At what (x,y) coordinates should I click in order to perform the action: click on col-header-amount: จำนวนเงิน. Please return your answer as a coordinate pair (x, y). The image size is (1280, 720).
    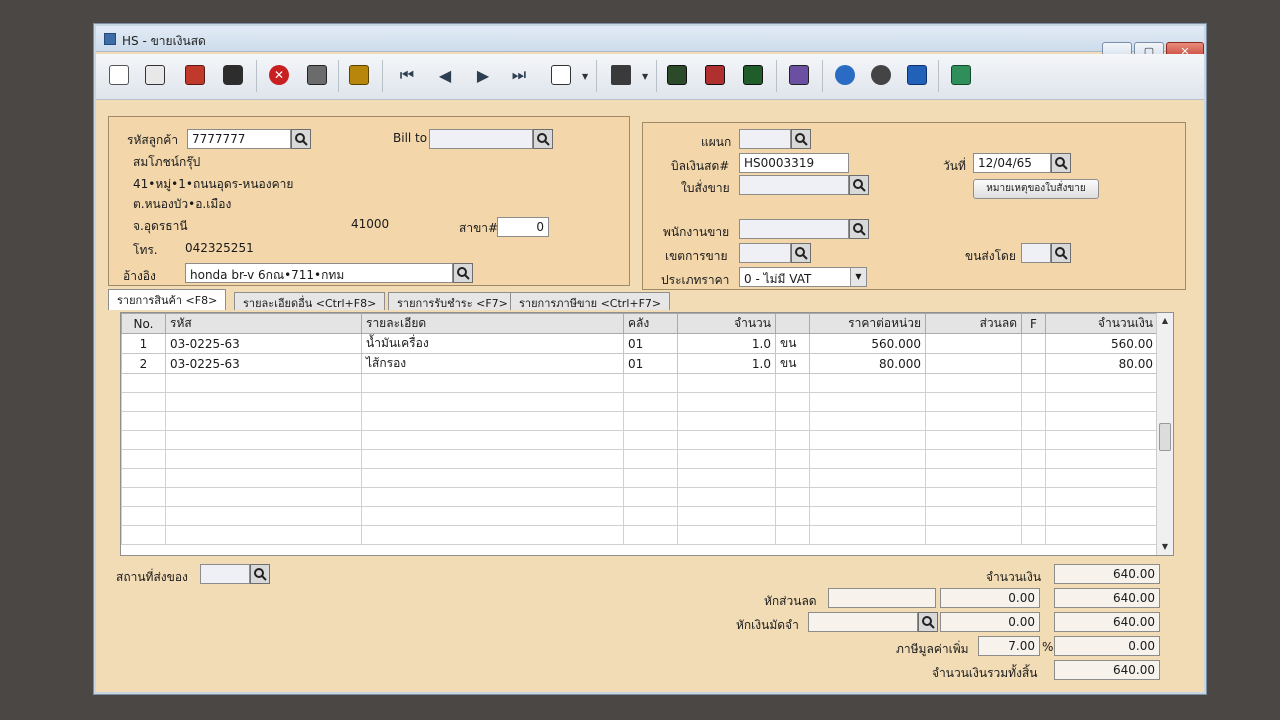
    Looking at the image, I should click on (1101, 323).